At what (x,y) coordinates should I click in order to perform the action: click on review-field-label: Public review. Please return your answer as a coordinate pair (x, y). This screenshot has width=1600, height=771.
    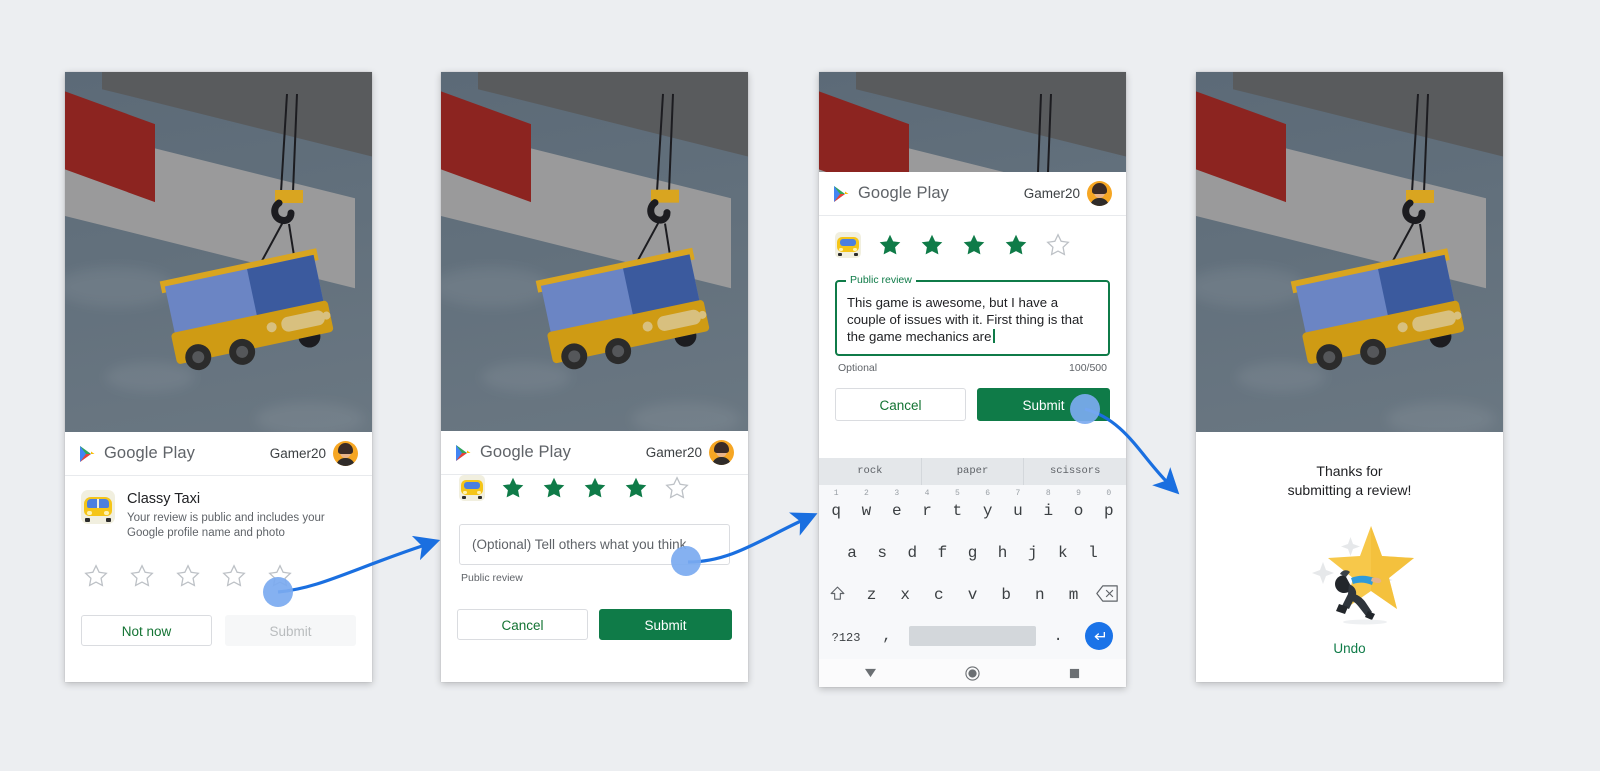
    Looking at the image, I should click on (881, 280).